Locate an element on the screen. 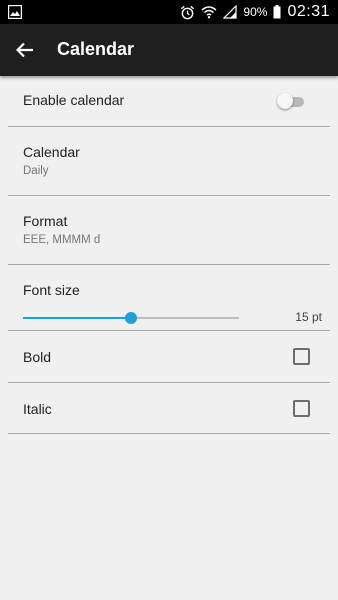  bold-label: Bold is located at coordinates (37, 357).